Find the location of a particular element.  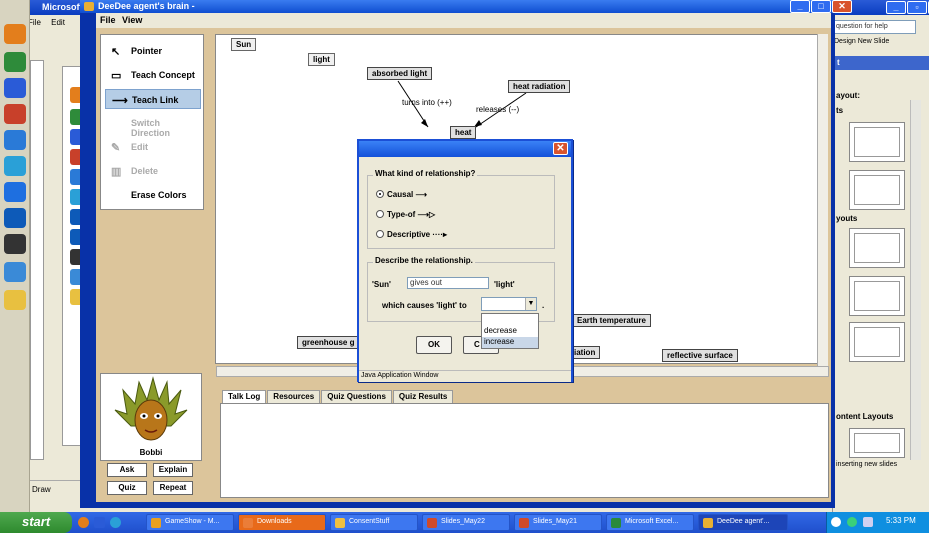

object-label: 'light' is located at coordinates (504, 284).